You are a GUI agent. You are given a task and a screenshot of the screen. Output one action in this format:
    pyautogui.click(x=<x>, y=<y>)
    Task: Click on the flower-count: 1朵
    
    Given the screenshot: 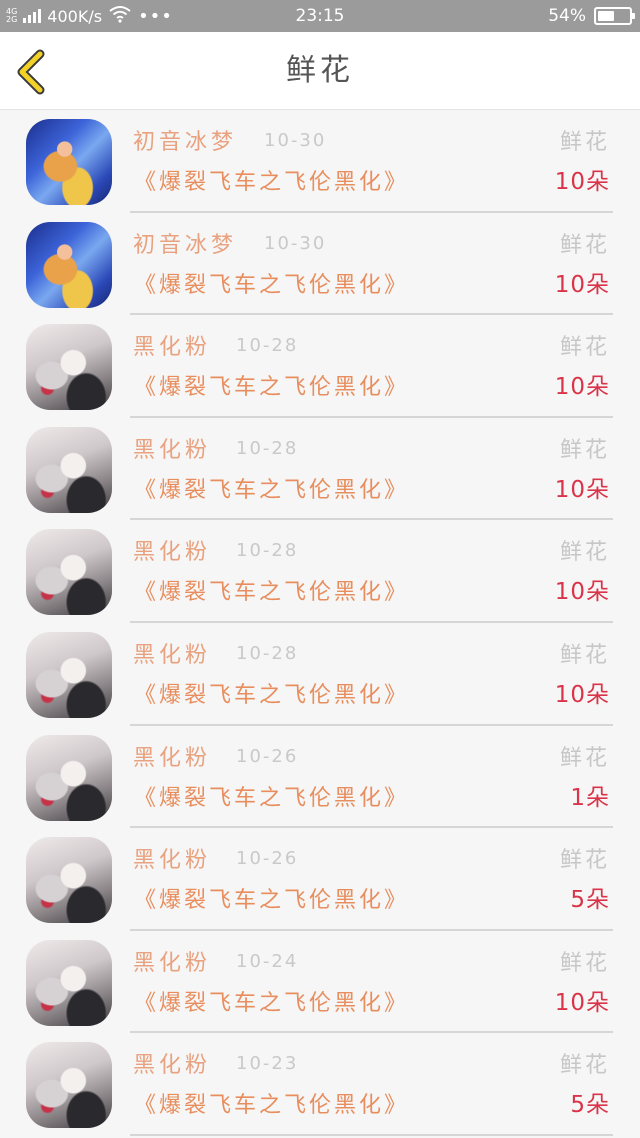 What is the action you would take?
    pyautogui.click(x=590, y=797)
    